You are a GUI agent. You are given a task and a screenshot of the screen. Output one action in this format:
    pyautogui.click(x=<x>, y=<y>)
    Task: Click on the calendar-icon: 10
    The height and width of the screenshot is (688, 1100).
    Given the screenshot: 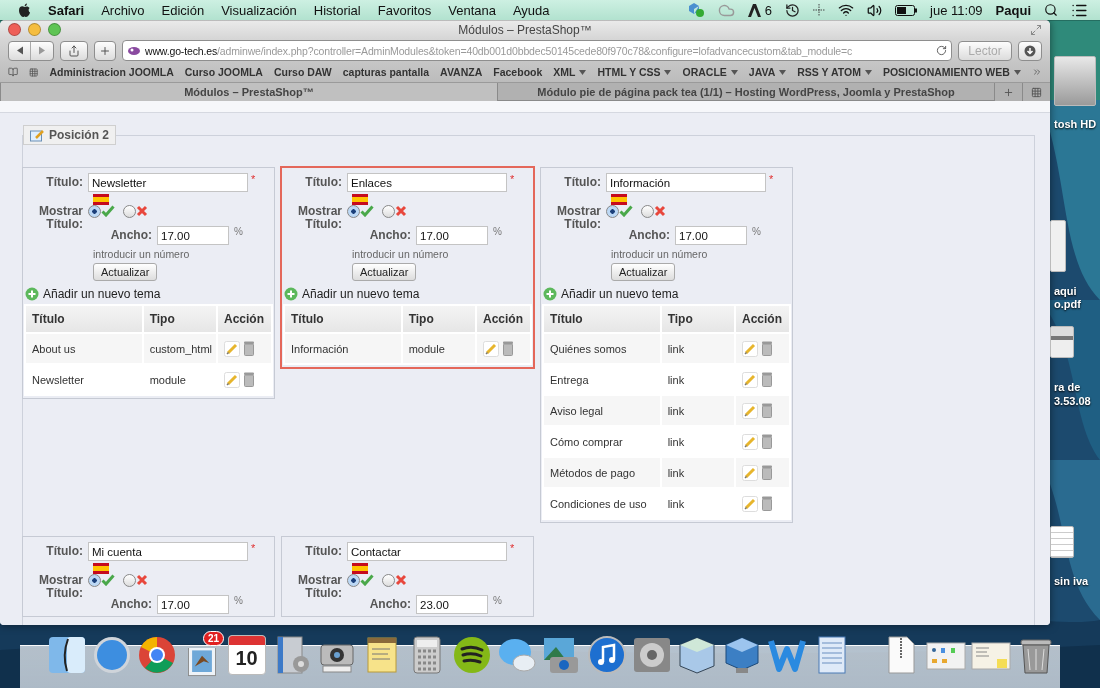 What is the action you would take?
    pyautogui.click(x=246, y=655)
    